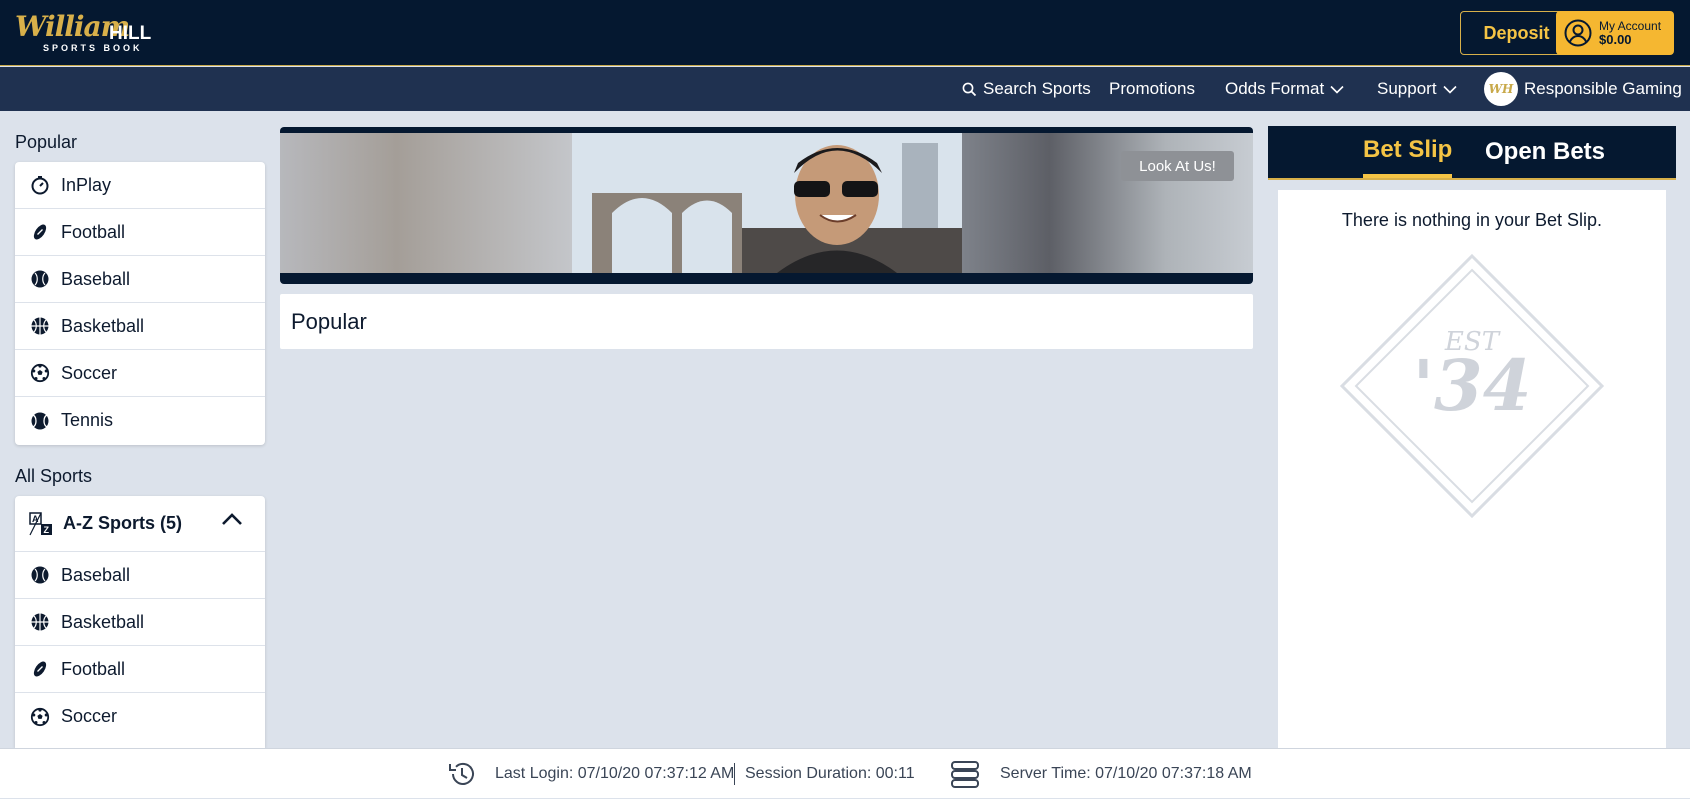  What do you see at coordinates (965, 774) in the screenshot?
I see `server-icon` at bounding box center [965, 774].